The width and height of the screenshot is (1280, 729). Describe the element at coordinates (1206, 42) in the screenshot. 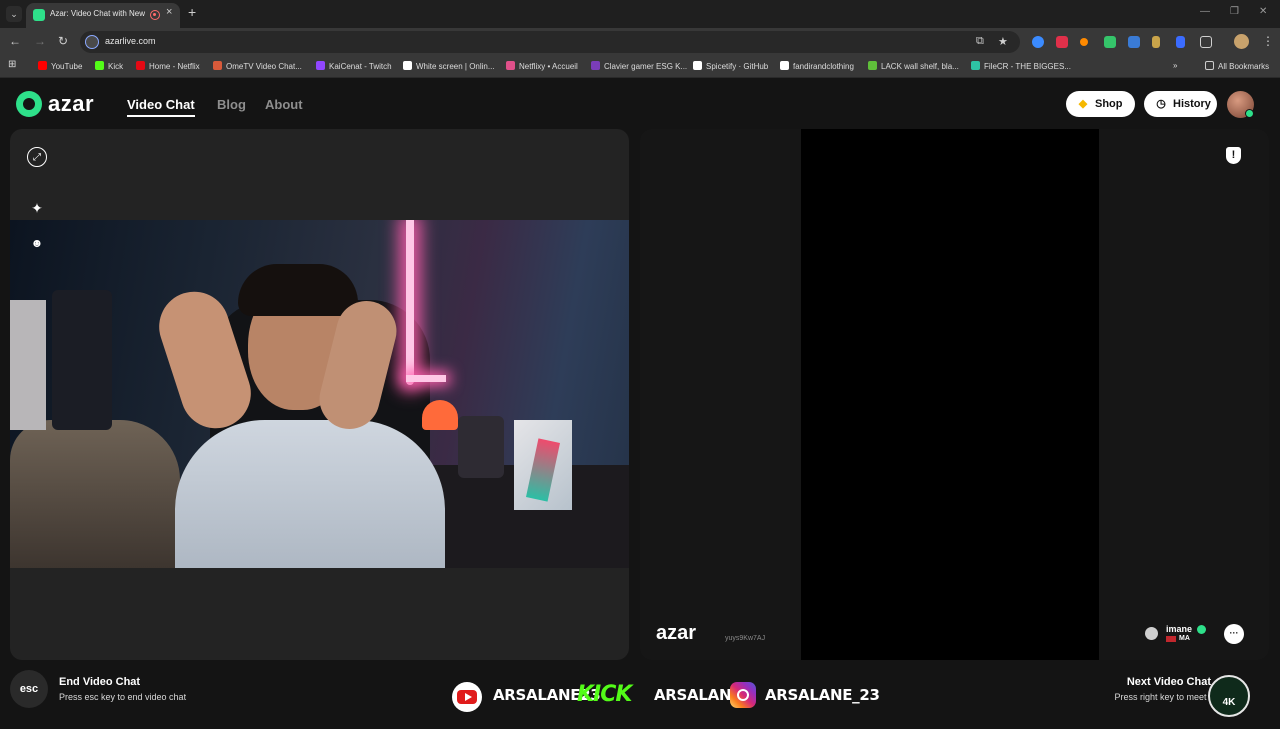

I see `extensions-puzzle-icon` at that location.